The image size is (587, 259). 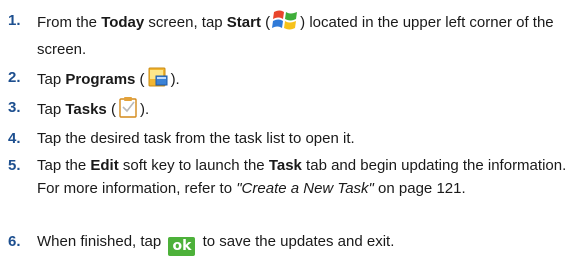 What do you see at coordinates (293, 80) in the screenshot?
I see `step-2: 2. Tap Programs ( ).` at bounding box center [293, 80].